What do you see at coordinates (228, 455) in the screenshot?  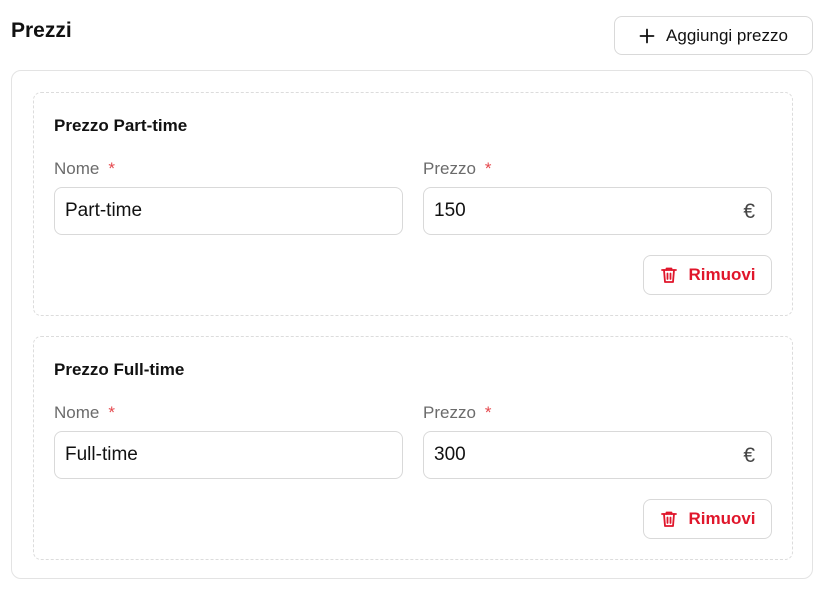 I see `name-input: Full-time` at bounding box center [228, 455].